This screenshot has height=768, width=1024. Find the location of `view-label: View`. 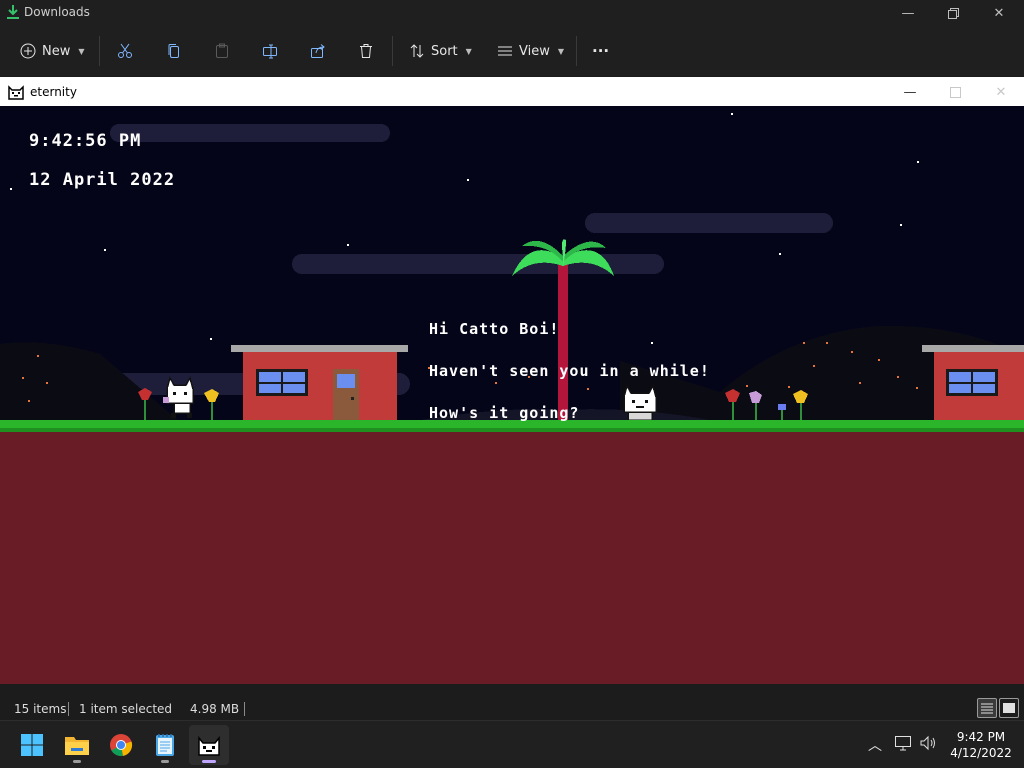

view-label: View is located at coordinates (534, 51).